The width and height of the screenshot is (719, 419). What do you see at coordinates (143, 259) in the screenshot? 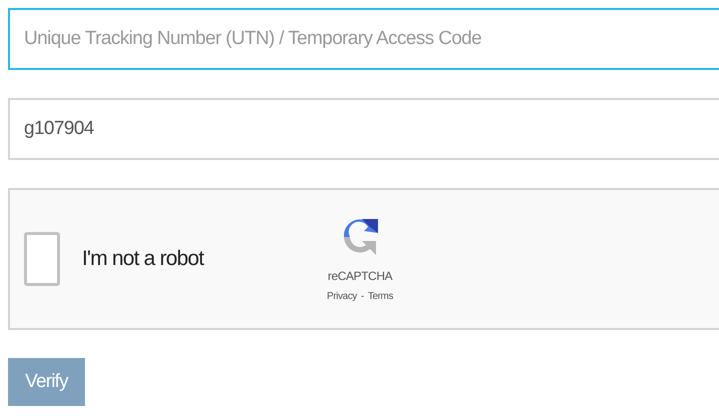
I see `checkbox-label: I'm not a robot` at bounding box center [143, 259].